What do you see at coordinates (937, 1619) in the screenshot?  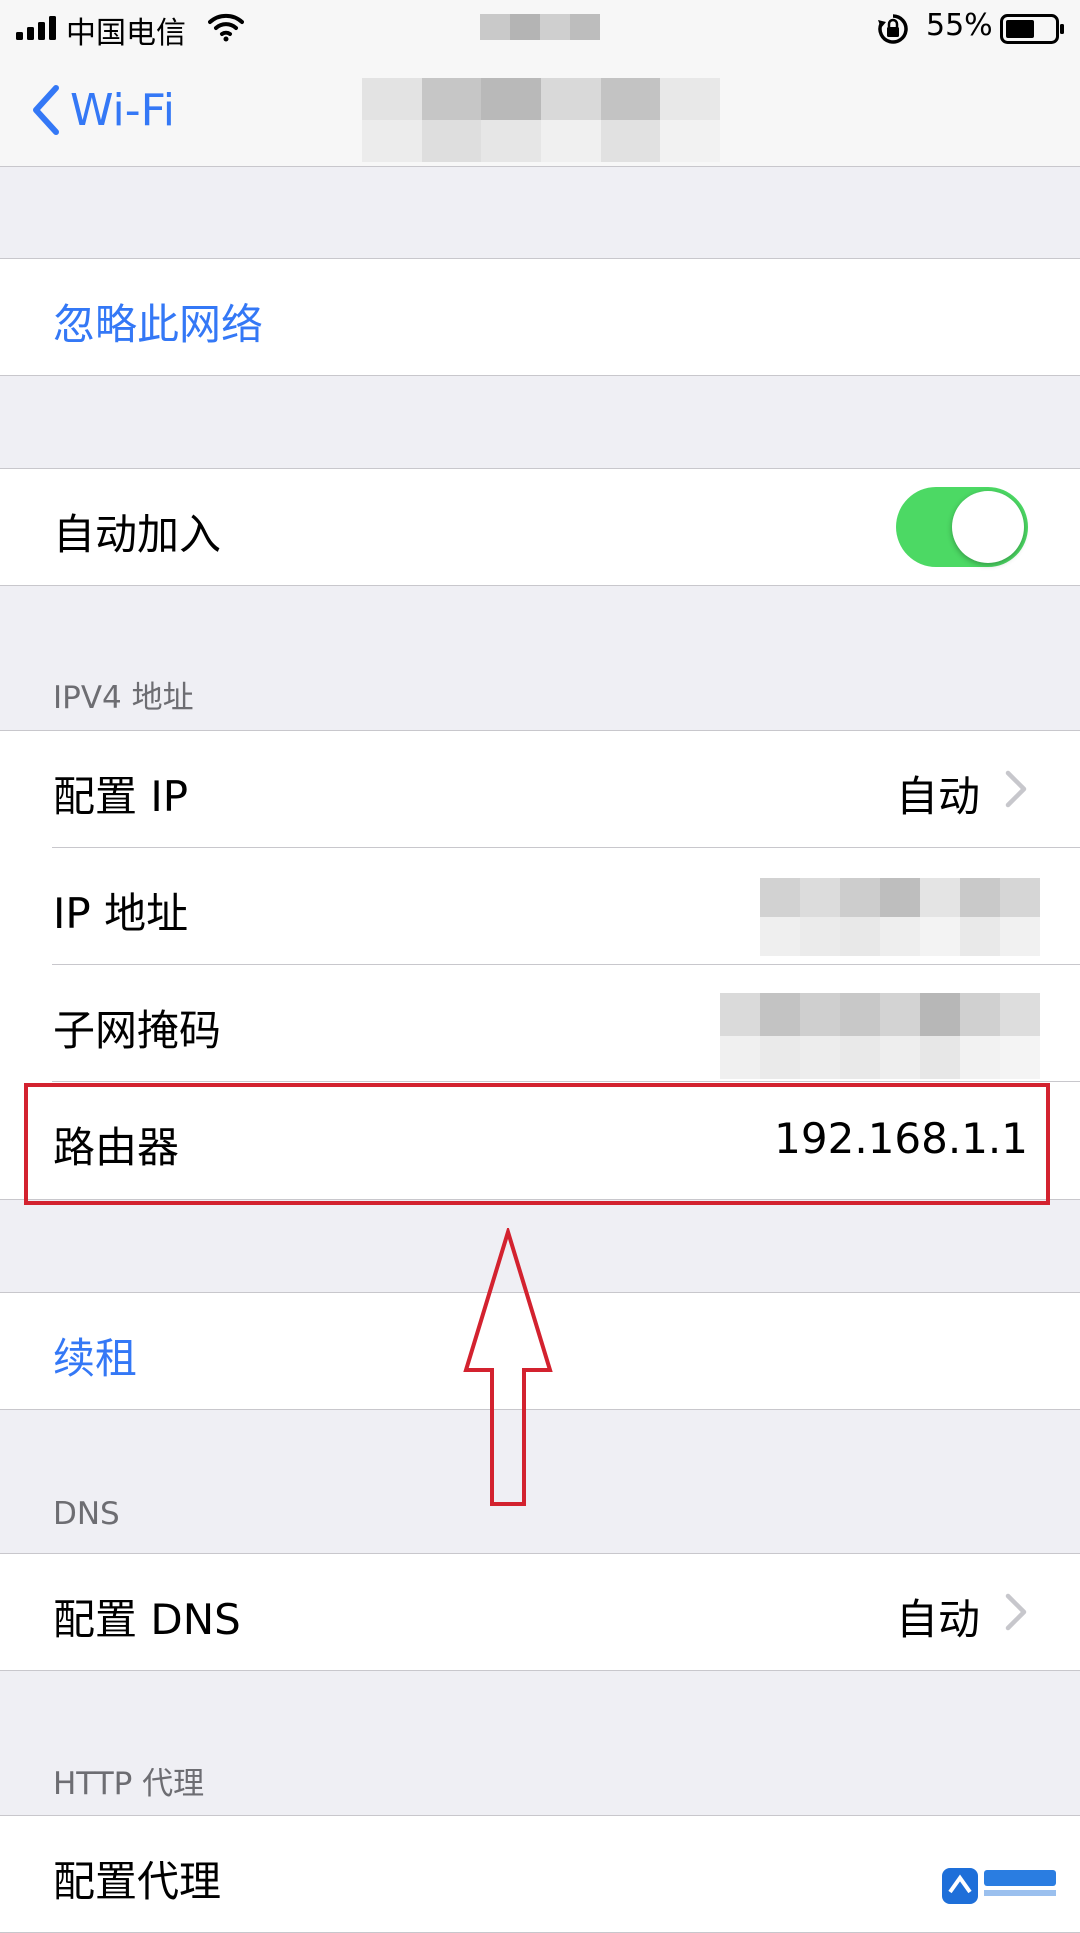 I see `configure-dns-value: 自动` at bounding box center [937, 1619].